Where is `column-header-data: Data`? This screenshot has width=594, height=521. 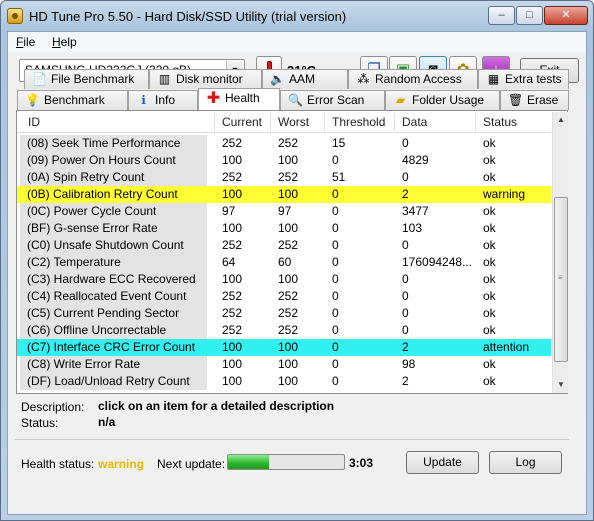 column-header-data: Data is located at coordinates (414, 122).